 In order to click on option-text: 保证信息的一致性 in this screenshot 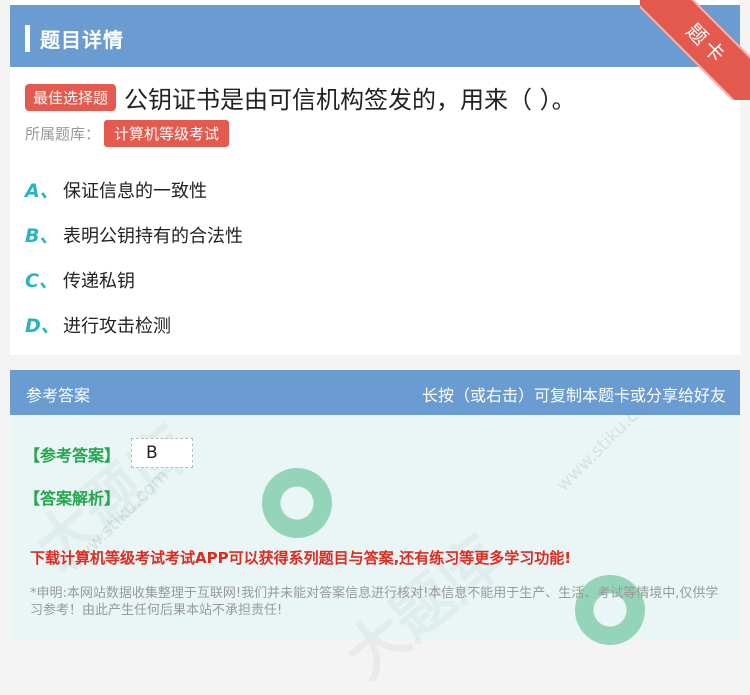, I will do `click(135, 191)`.